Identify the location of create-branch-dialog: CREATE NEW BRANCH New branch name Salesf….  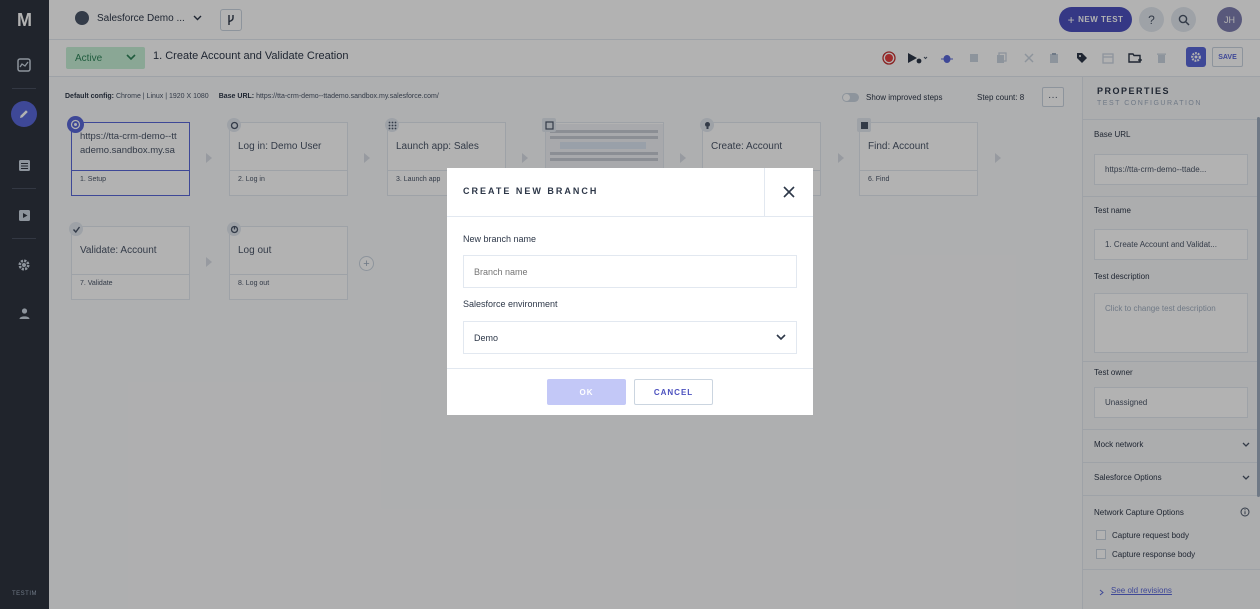
(630, 291).